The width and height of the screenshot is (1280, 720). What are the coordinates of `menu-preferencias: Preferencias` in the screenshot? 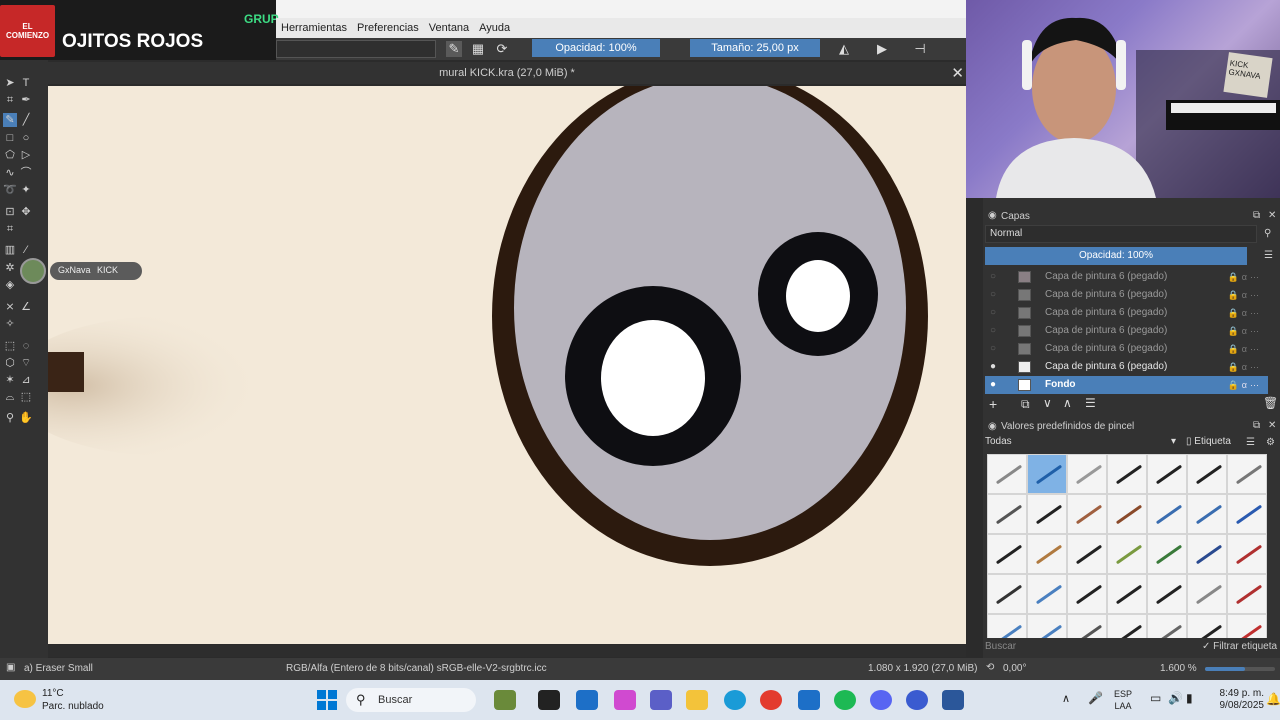 It's located at (388, 28).